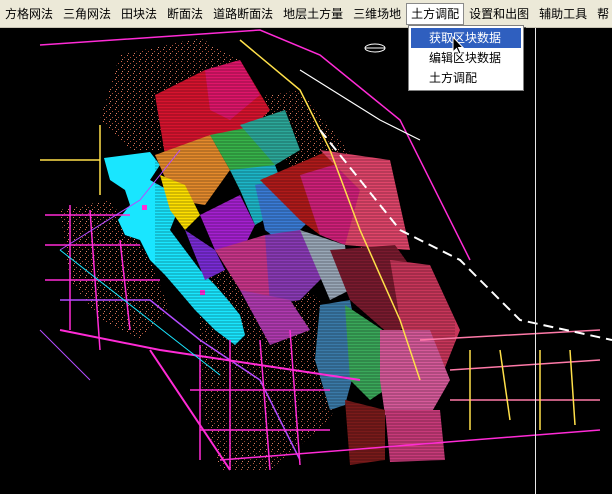 Image resolution: width=612 pixels, height=494 pixels. Describe the element at coordinates (435, 13) in the screenshot. I see `menu-earthwork-allocation: 土方调配` at that location.